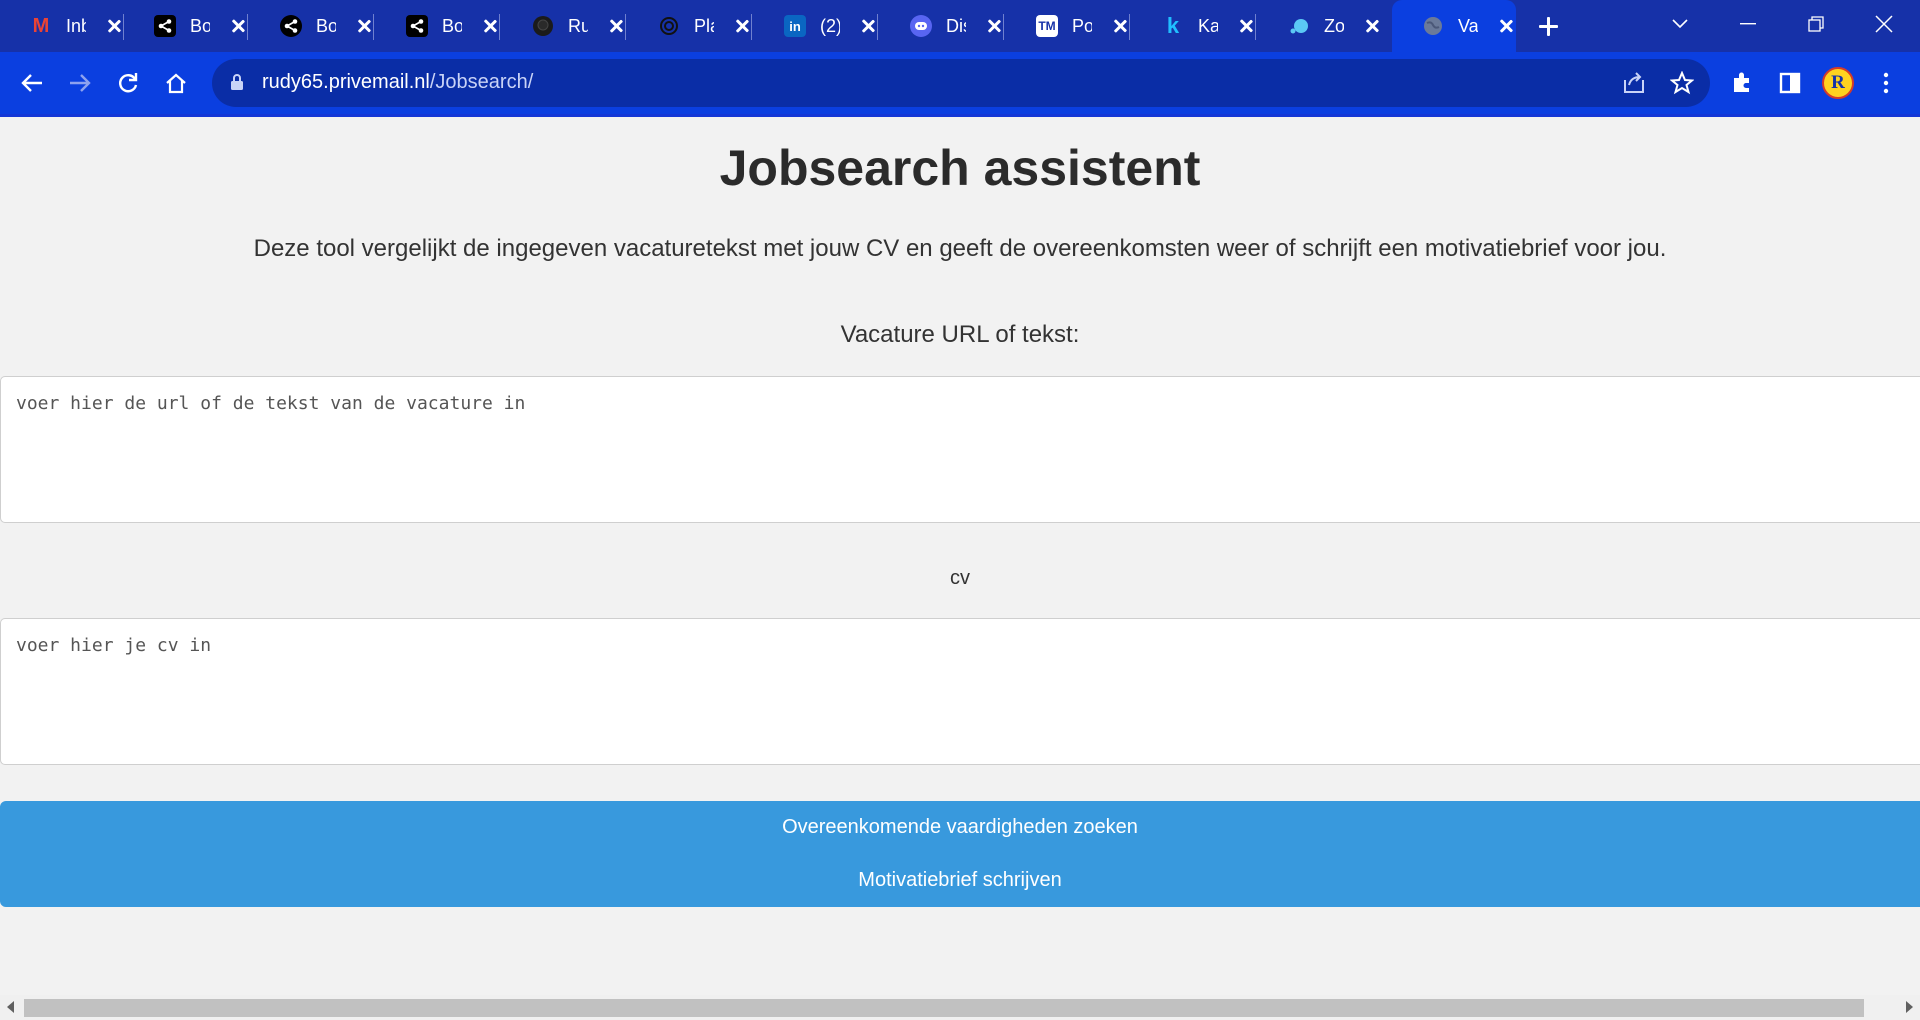  I want to click on menu-button, so click(1886, 83).